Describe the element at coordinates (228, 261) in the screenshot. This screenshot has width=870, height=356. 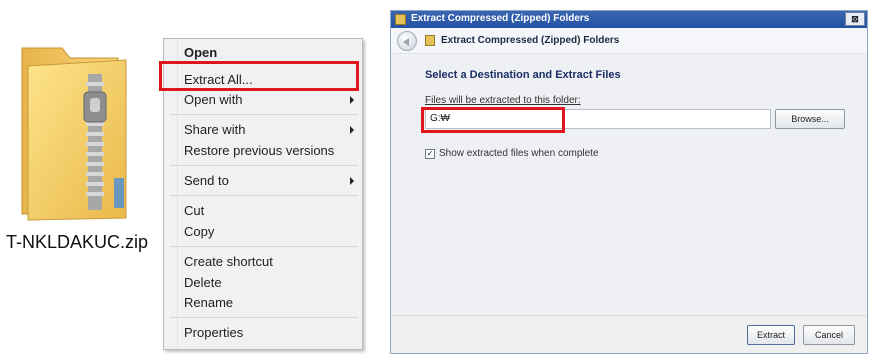
I see `menu-item-create-shortcut: Create shortcut` at that location.